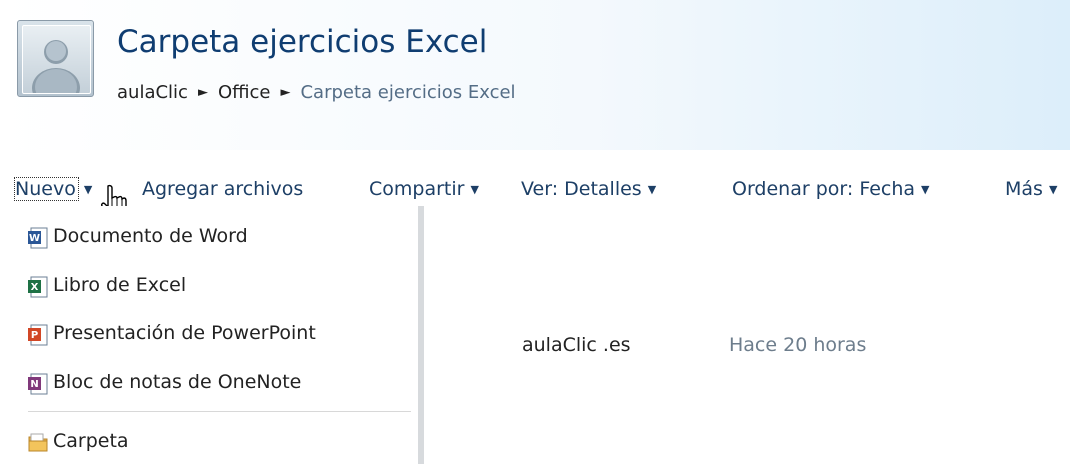 This screenshot has width=1070, height=467. I want to click on breadcrumb-current: Carpeta ejercicios Excel, so click(408, 92).